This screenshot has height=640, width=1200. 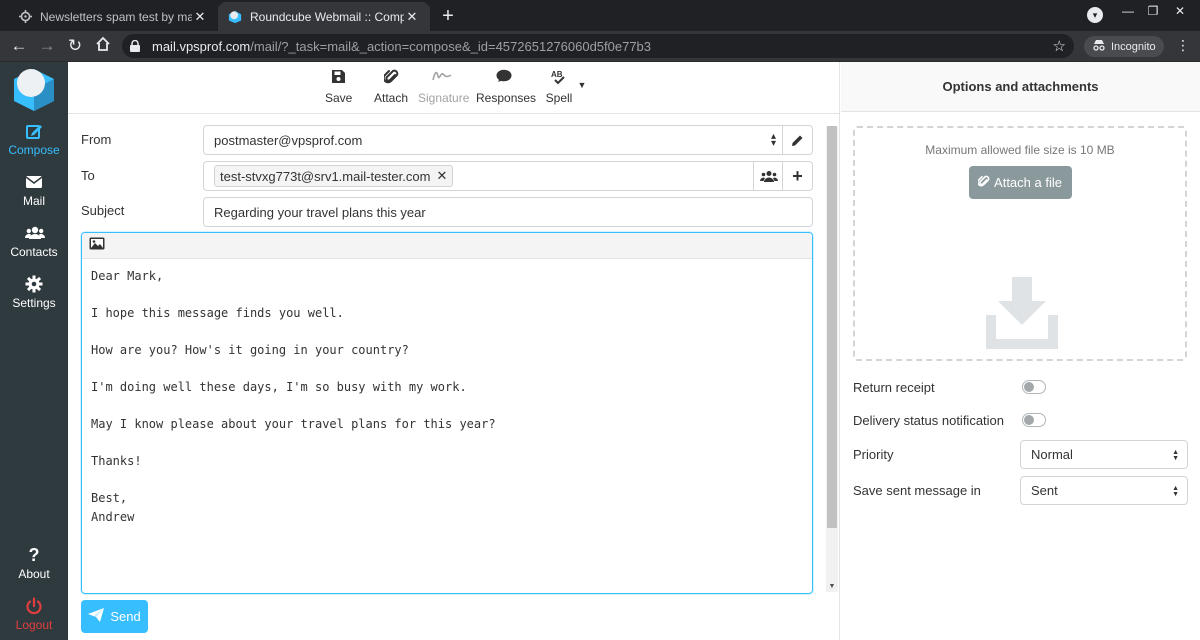 What do you see at coordinates (113, 16) in the screenshot?
I see `browser-tab-newsletters: Newsletters spam test by mail-te ✕` at bounding box center [113, 16].